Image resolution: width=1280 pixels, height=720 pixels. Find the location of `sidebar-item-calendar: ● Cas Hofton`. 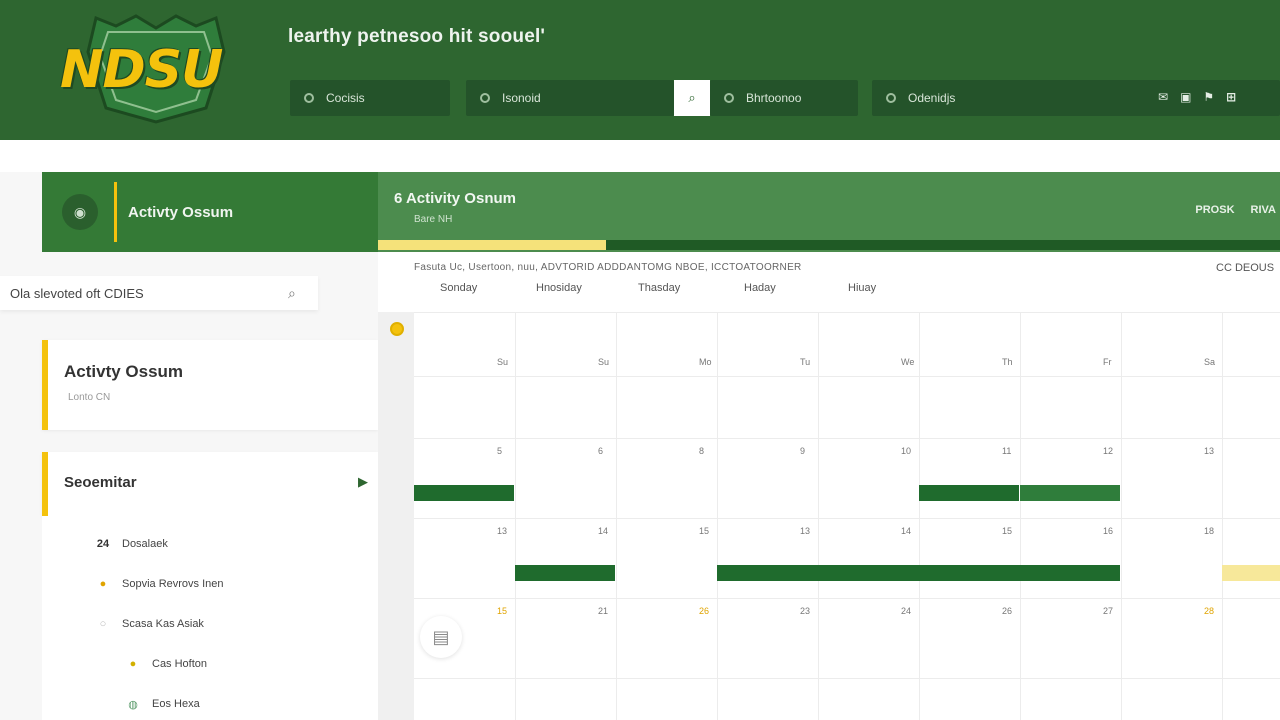

sidebar-item-calendar: ● Cas Hofton is located at coordinates (166, 664).